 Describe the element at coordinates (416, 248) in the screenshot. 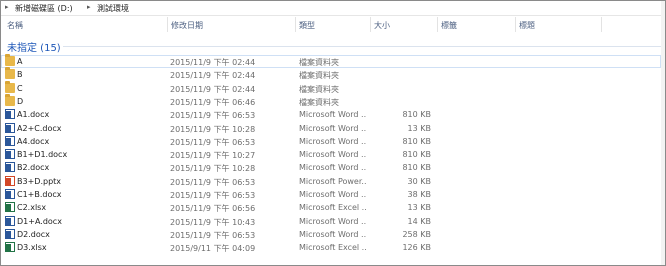

I see `file-size: 126 KB` at that location.